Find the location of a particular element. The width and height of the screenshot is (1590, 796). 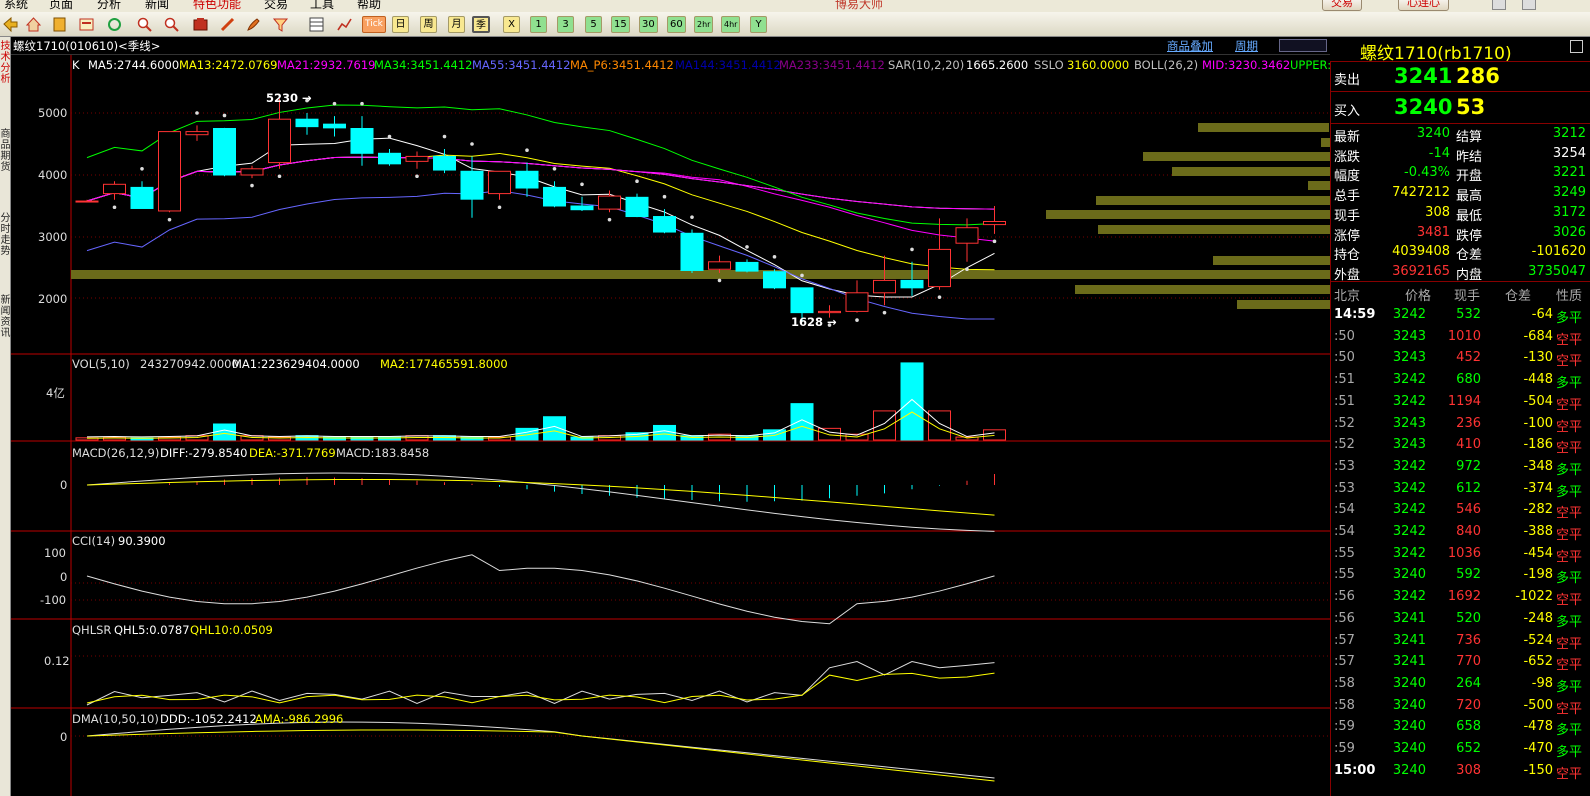

menu-item-page: 页面 is located at coordinates (61, 6).